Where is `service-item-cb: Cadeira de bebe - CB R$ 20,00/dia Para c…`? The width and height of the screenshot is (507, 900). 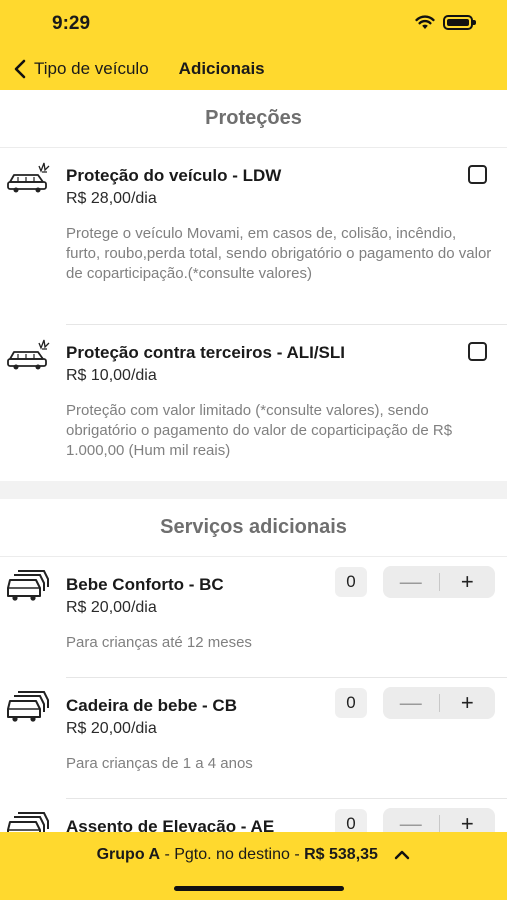 service-item-cb: Cadeira de bebe - CB R$ 20,00/dia Para c… is located at coordinates (253, 738).